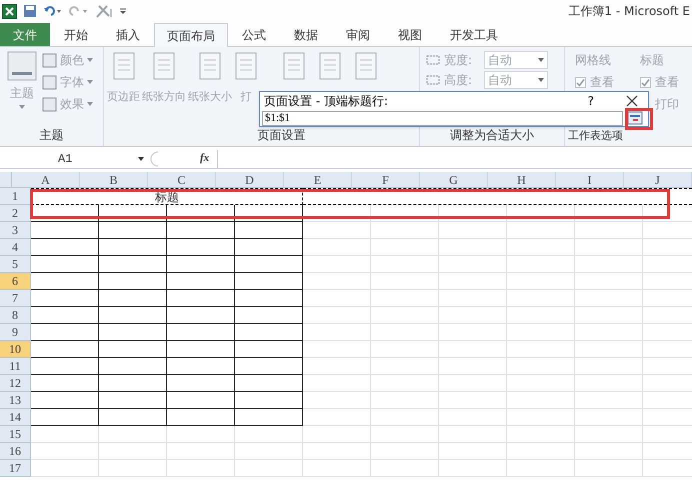 This screenshot has width=692, height=482. Describe the element at coordinates (15, 366) in the screenshot. I see `row-header: 11` at that location.